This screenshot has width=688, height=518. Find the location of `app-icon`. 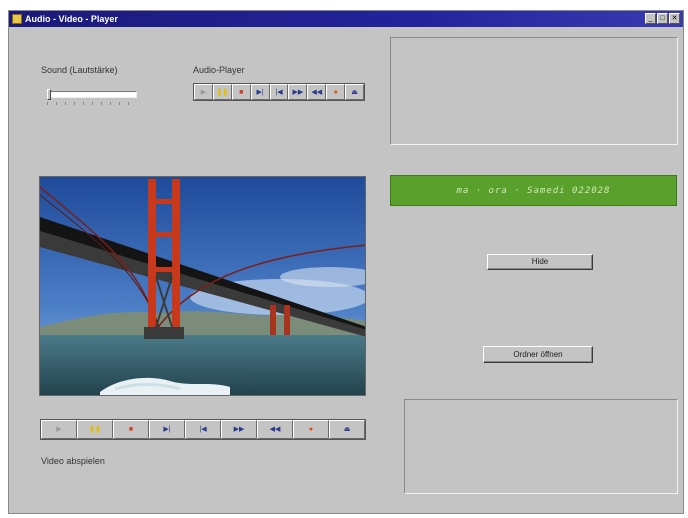

app-icon is located at coordinates (17, 19).